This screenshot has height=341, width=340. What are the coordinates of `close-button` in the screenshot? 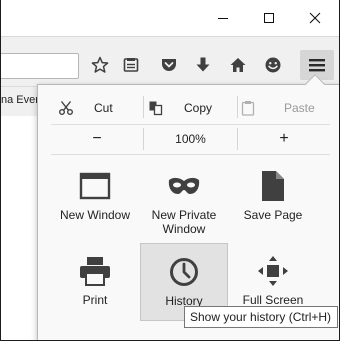 It's located at (315, 18).